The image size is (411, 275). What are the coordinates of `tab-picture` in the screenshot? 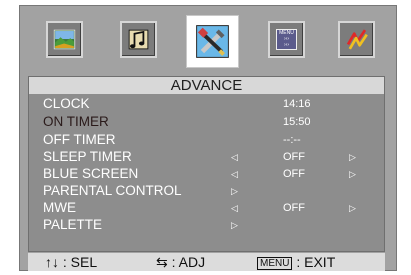 It's located at (64, 39).